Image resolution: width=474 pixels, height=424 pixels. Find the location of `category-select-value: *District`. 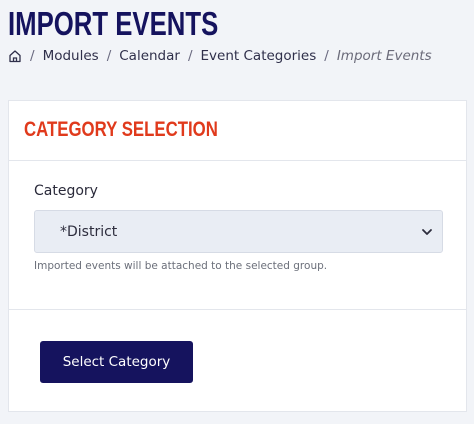

category-select-value: *District is located at coordinates (89, 231).